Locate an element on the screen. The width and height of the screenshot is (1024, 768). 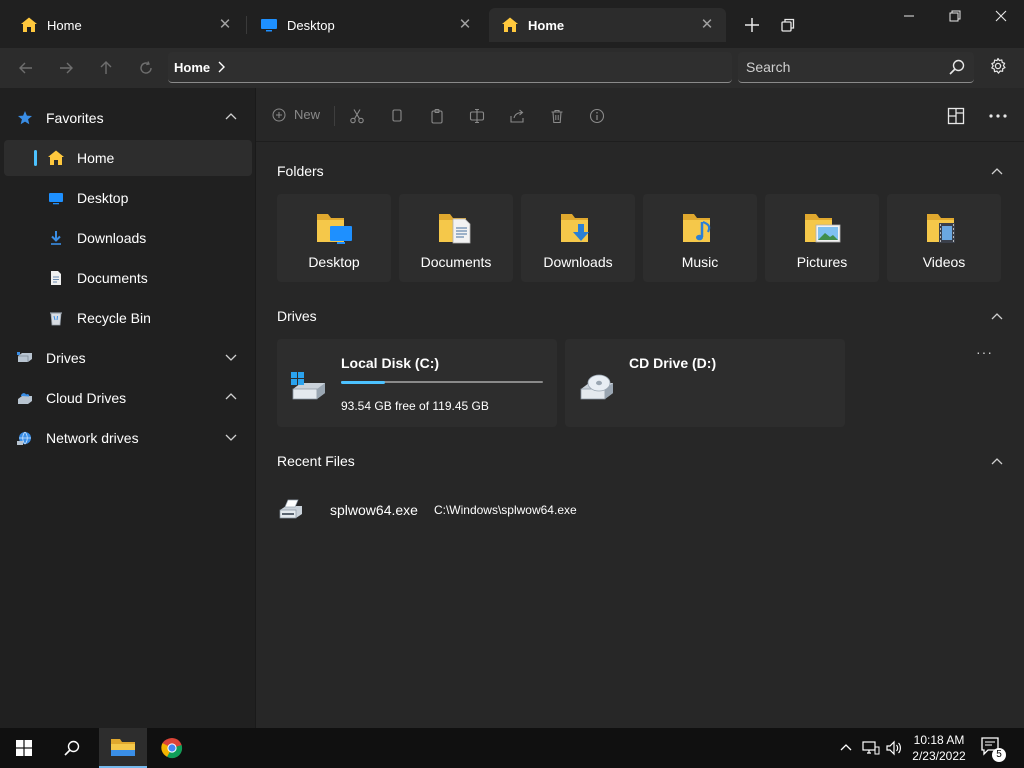
folder-videos-icon is located at coordinates (941, 228).